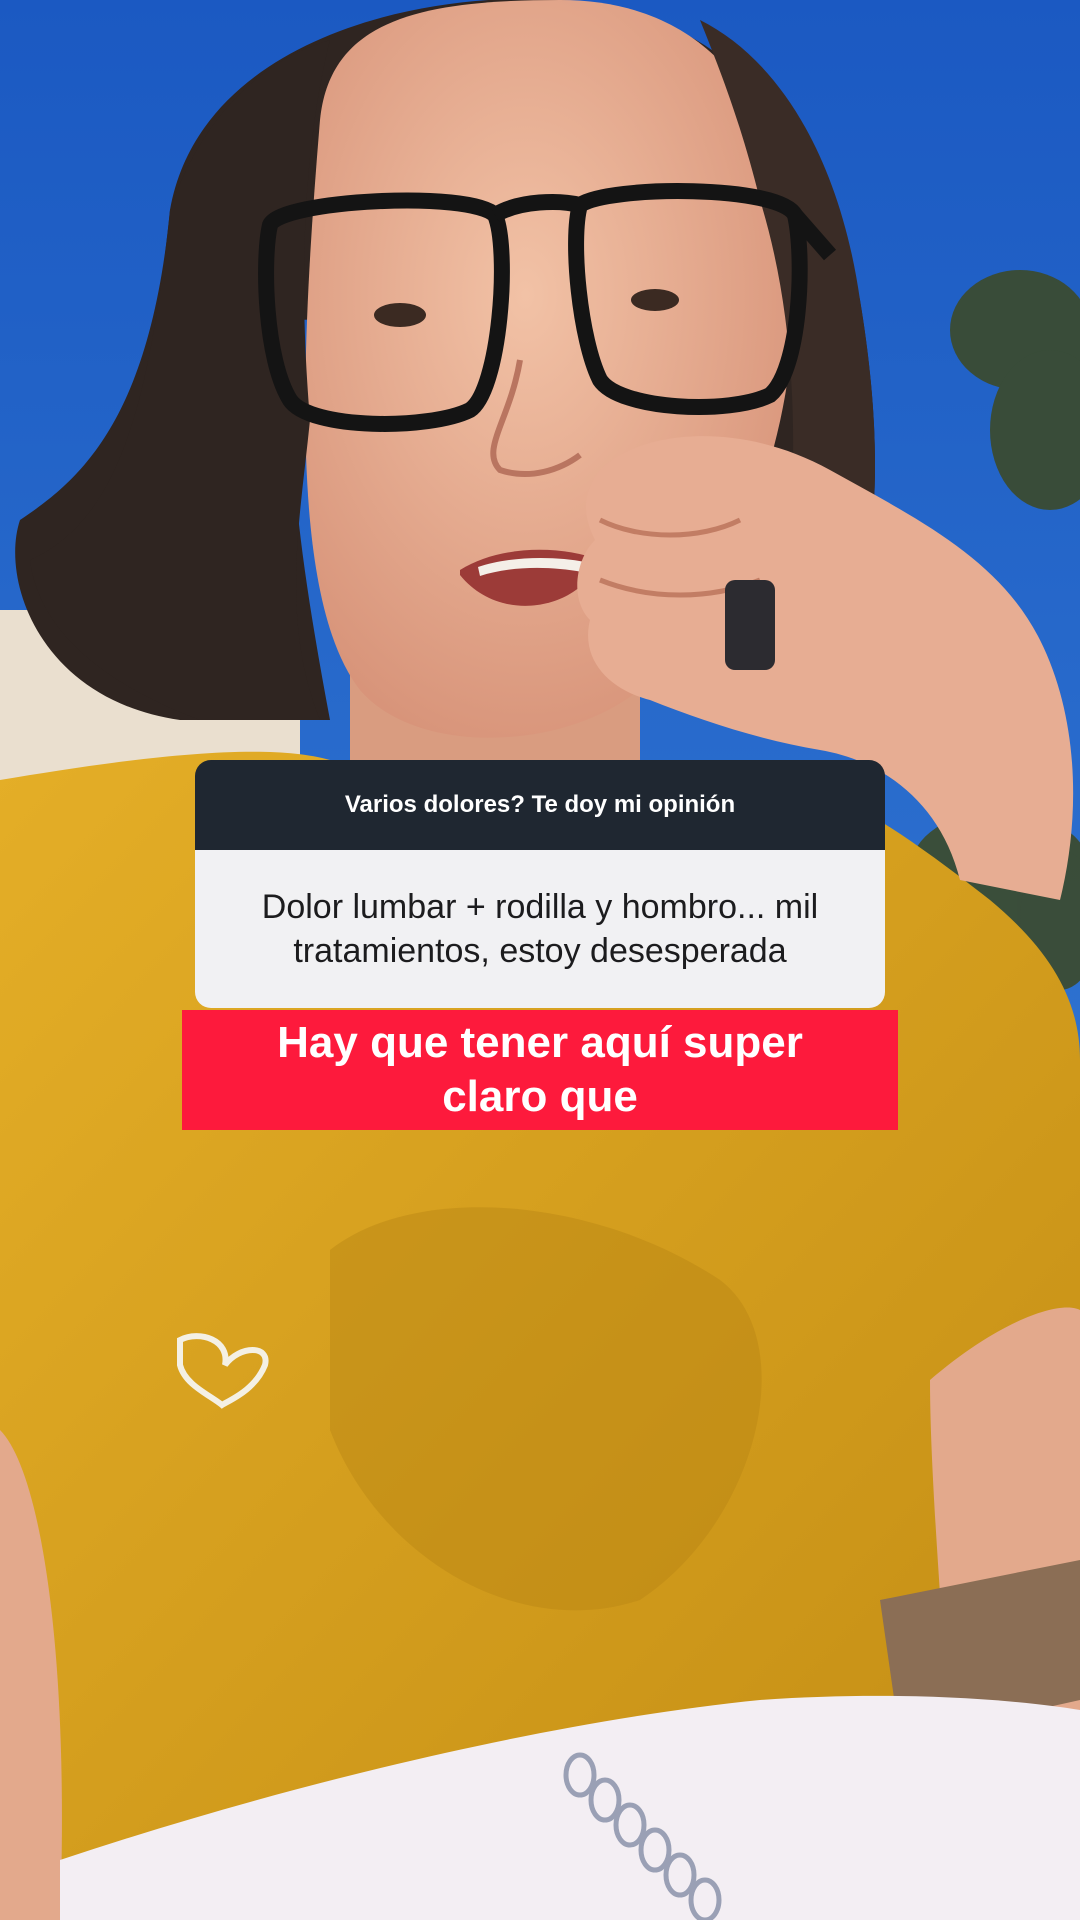 The width and height of the screenshot is (1080, 1920). What do you see at coordinates (540, 805) in the screenshot?
I see `question-sticker-header: Varios dolores? Te doy mi opinión` at bounding box center [540, 805].